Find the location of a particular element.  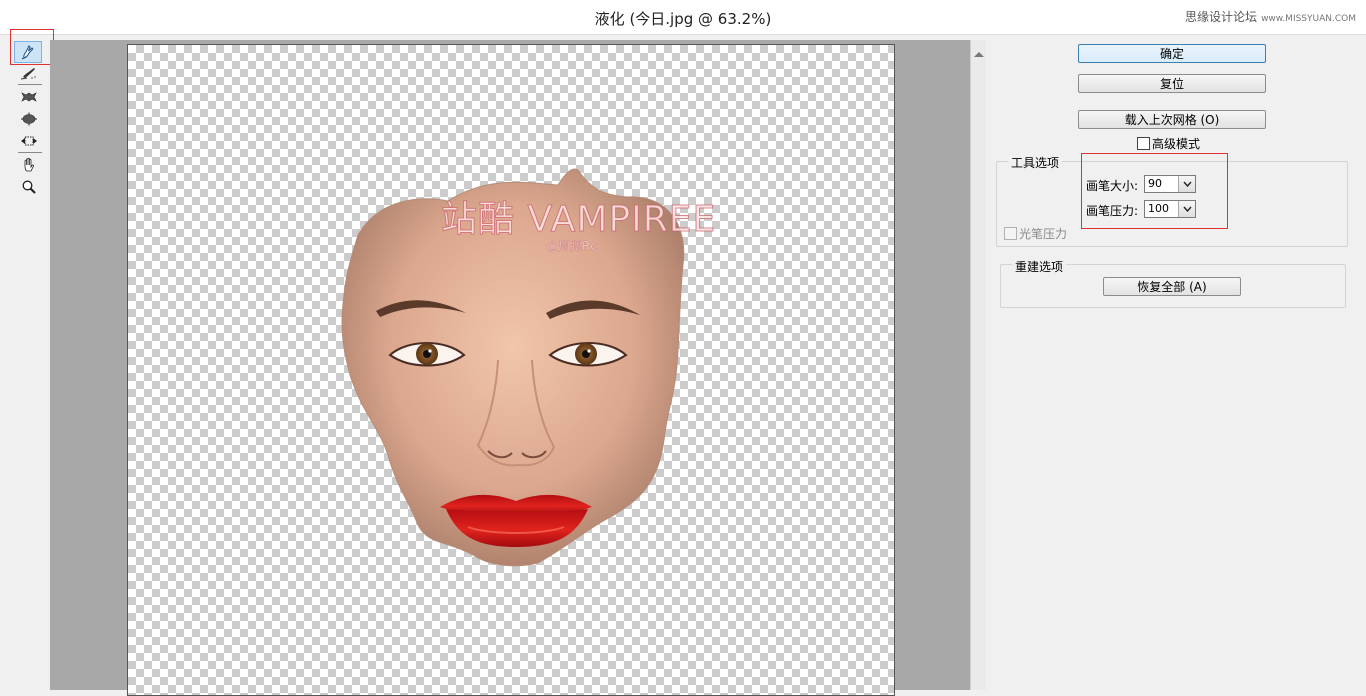

push-left-icon is located at coordinates (29, 141).